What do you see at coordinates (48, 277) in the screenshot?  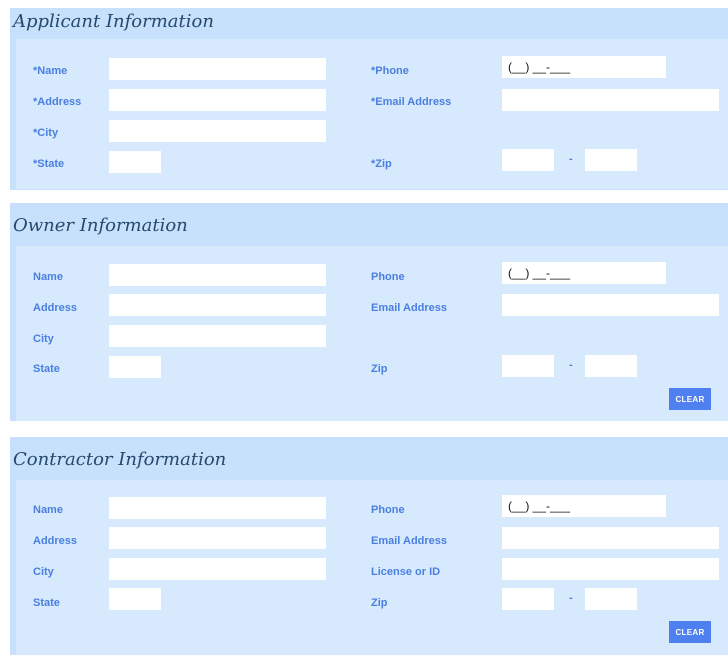 I see `owner-name-label: Name` at bounding box center [48, 277].